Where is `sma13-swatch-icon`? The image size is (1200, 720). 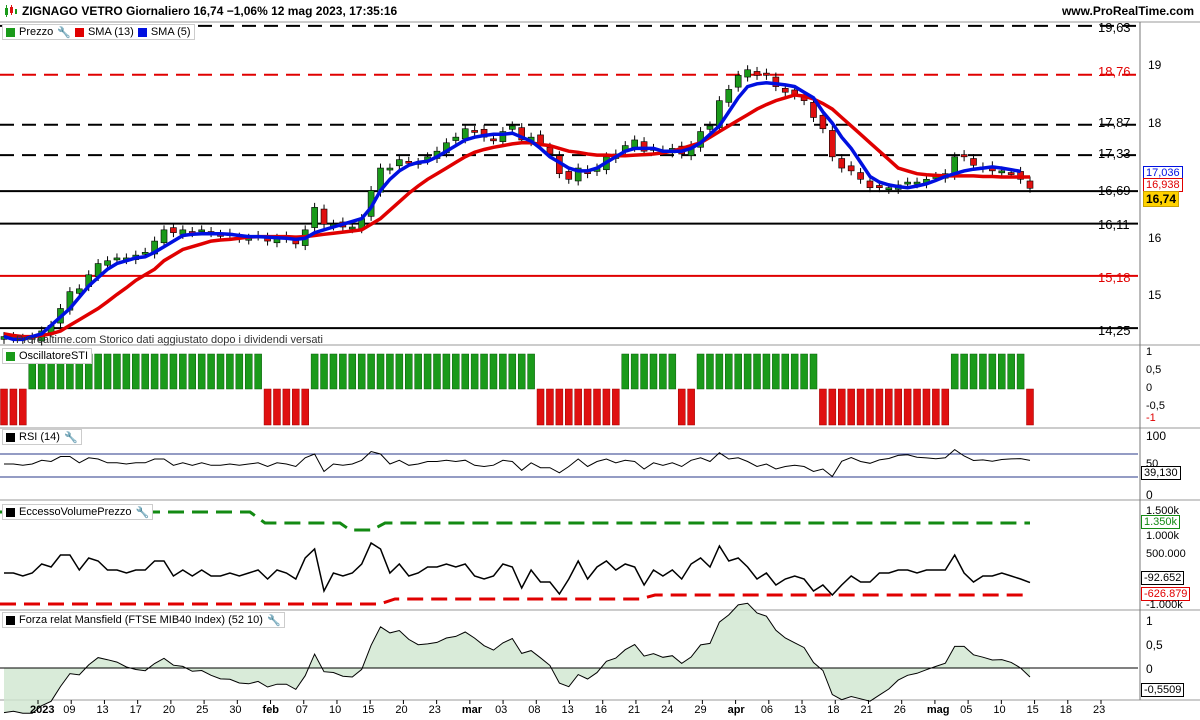
sma13-swatch-icon is located at coordinates (79, 32).